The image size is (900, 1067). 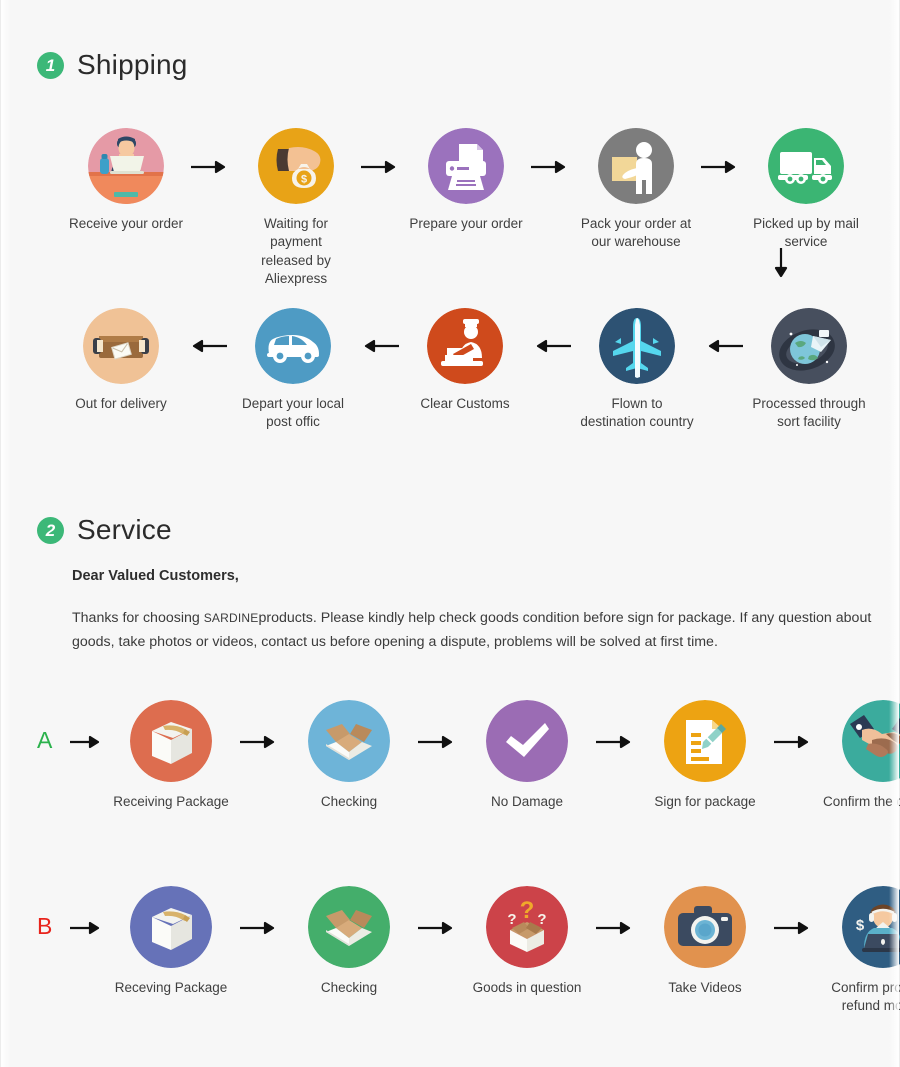 What do you see at coordinates (527, 987) in the screenshot?
I see `flow-step-label: Goods in question` at bounding box center [527, 987].